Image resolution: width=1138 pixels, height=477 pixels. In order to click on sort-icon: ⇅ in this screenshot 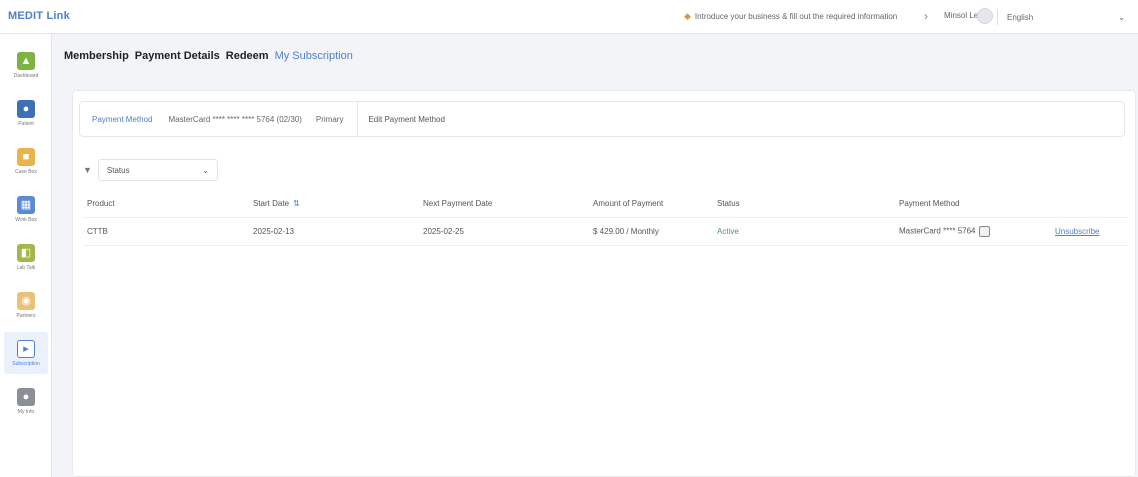, I will do `click(296, 203)`.